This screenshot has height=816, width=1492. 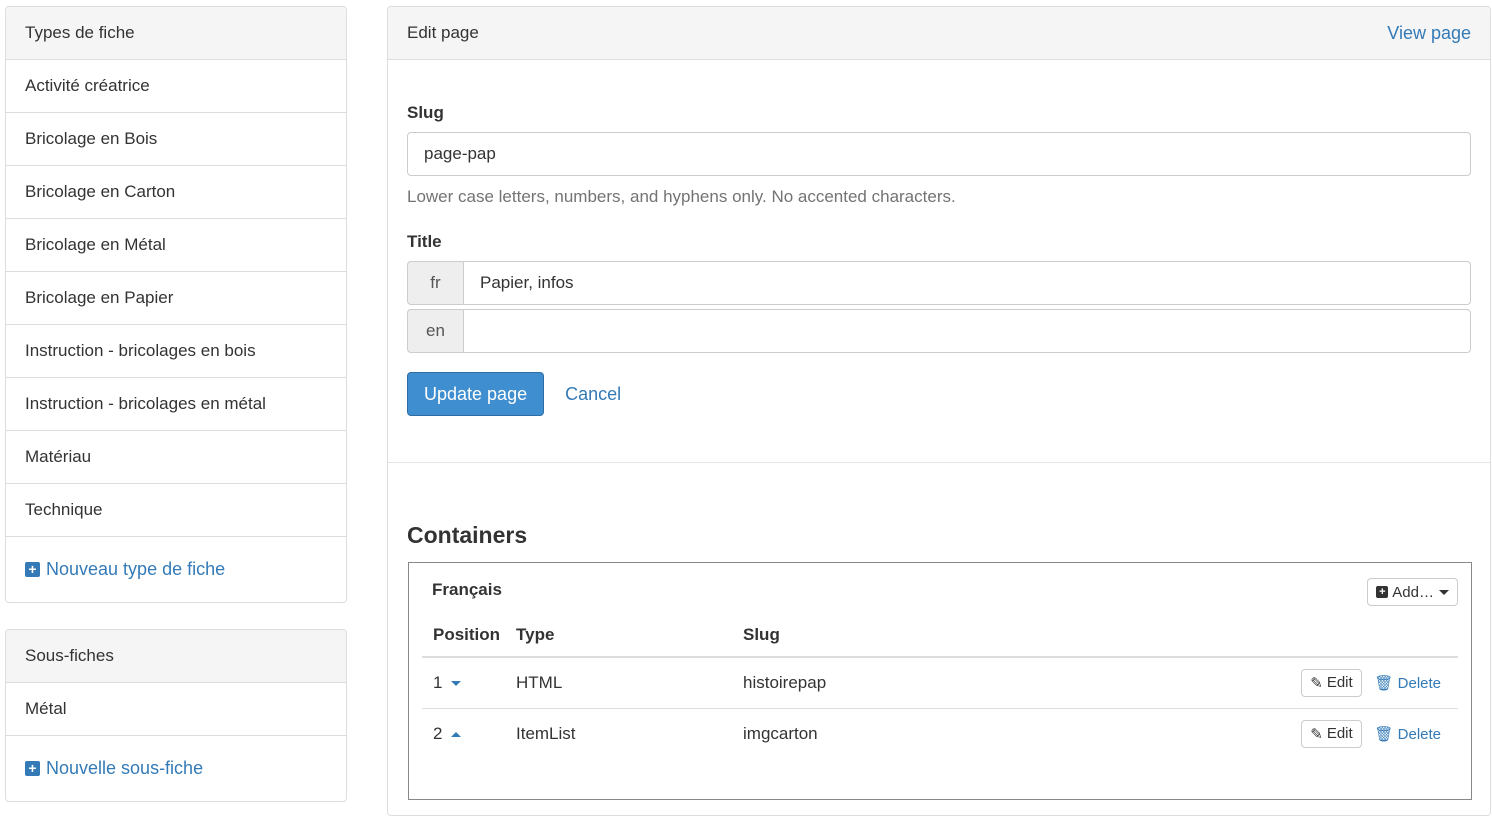 What do you see at coordinates (535, 634) in the screenshot?
I see `column-header-type: Type` at bounding box center [535, 634].